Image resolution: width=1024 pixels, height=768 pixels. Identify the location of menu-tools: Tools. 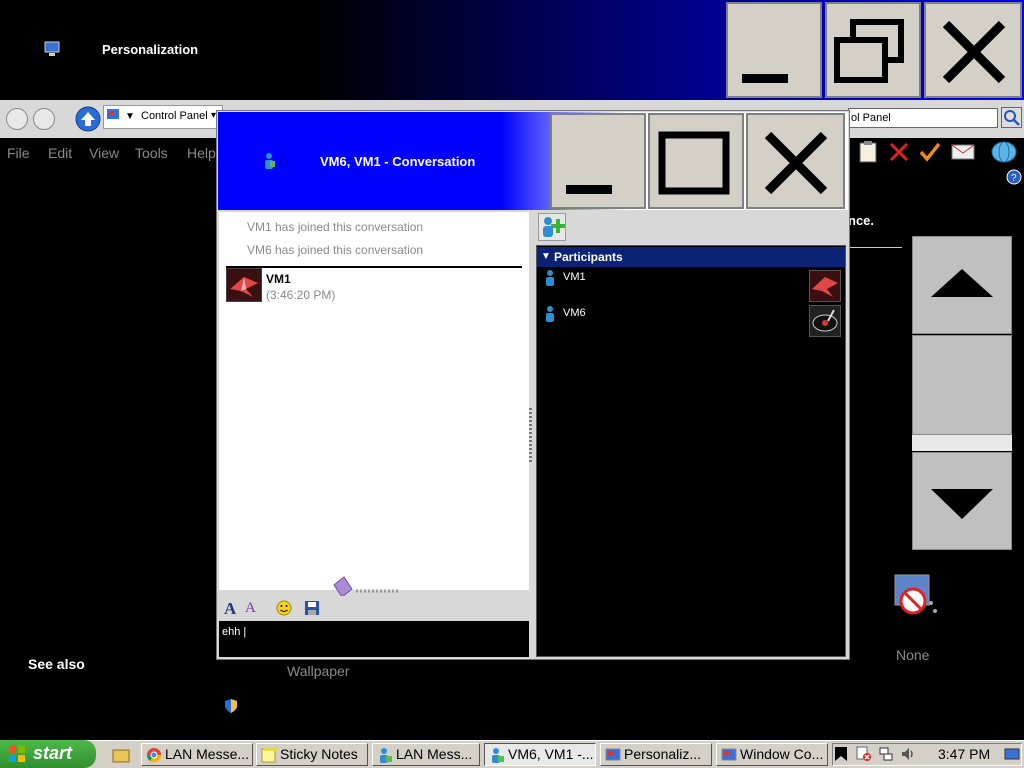
(151, 153).